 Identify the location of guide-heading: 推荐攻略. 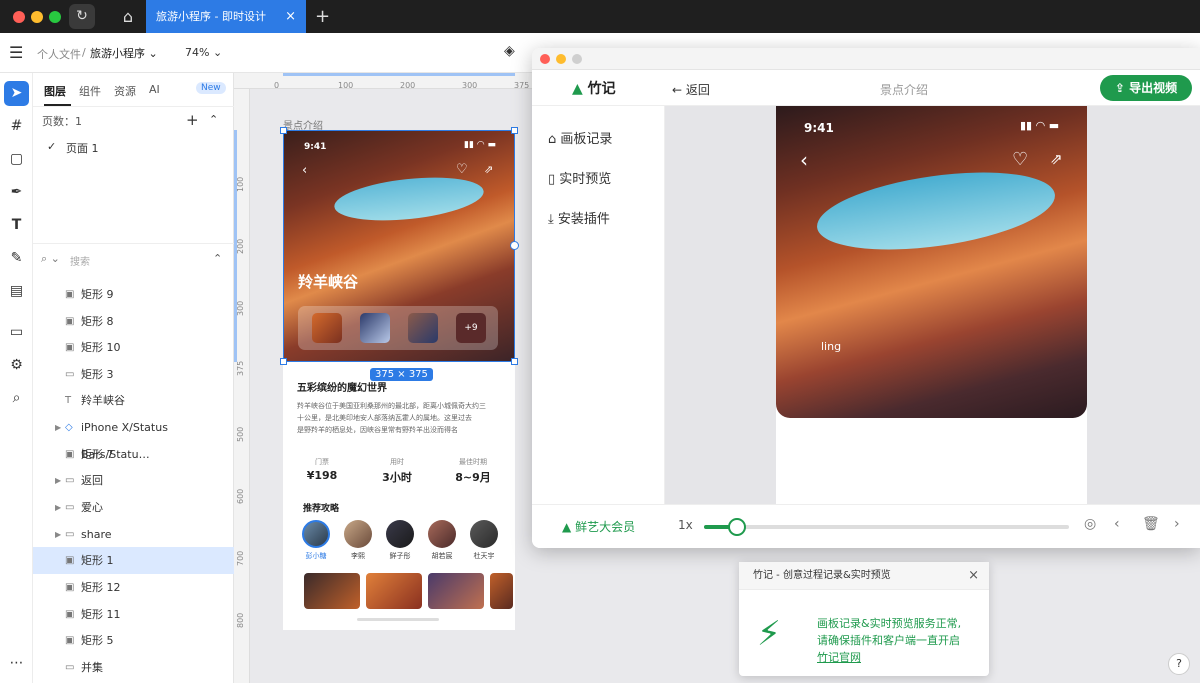
(321, 509).